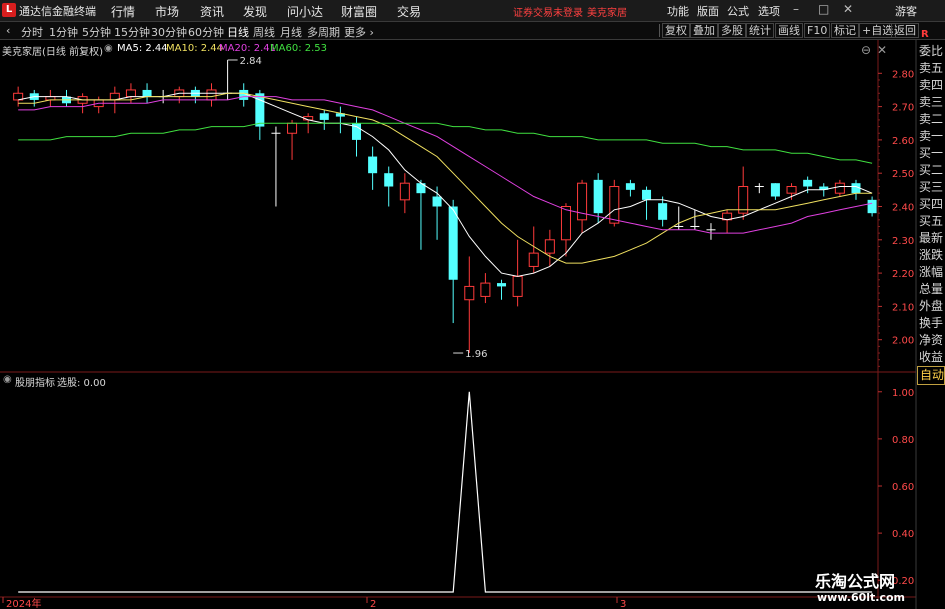 This screenshot has width=945, height=609. Describe the element at coordinates (251, 61) in the screenshot. I see `annotation-label: 2.84` at that location.